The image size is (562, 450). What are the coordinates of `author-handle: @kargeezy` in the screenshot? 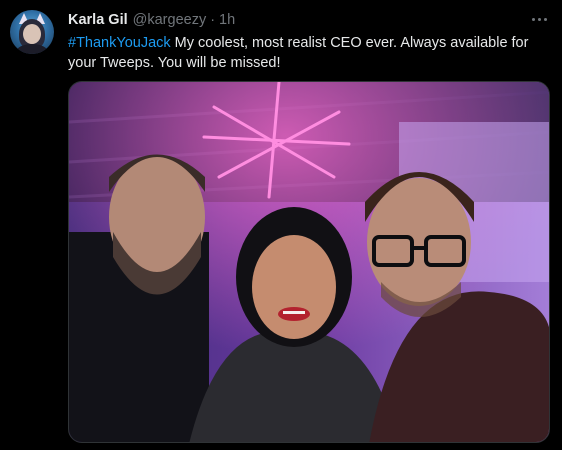 It's located at (170, 20).